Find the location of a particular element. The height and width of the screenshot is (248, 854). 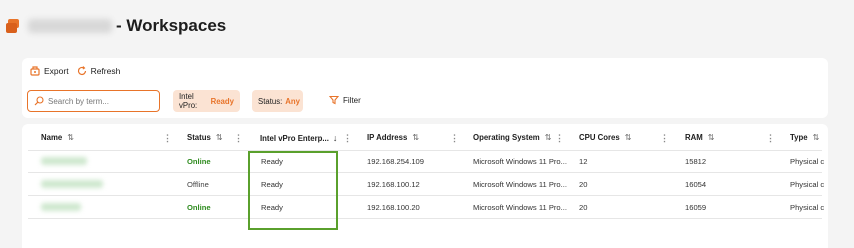

organization-icon is located at coordinates (13, 26).